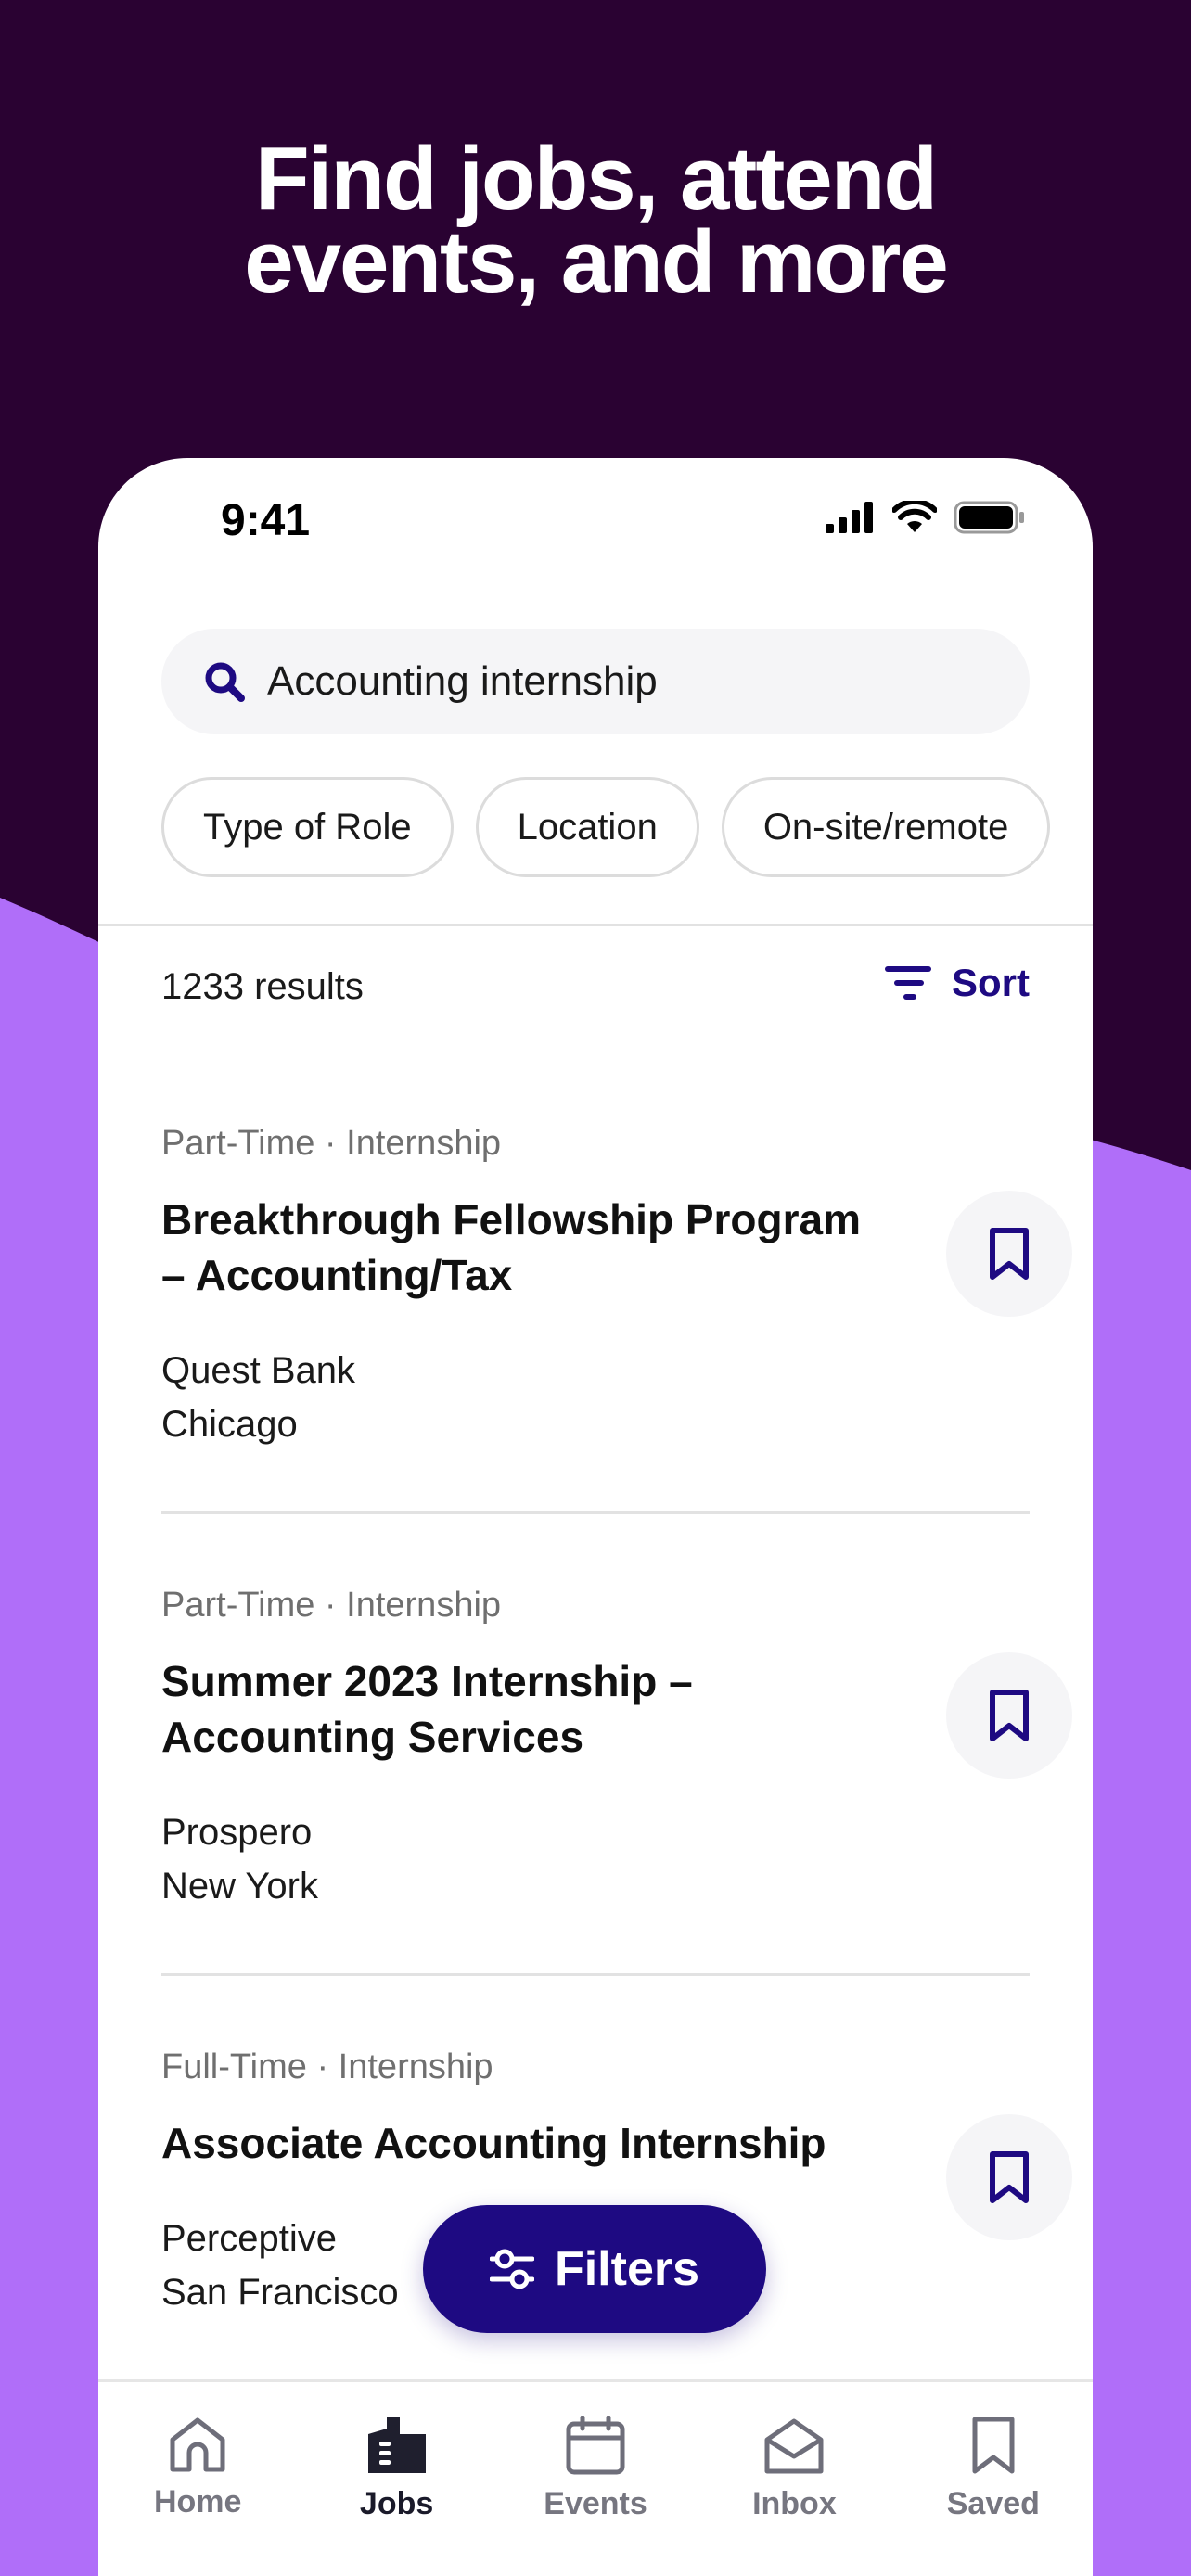 The width and height of the screenshot is (1191, 2576). Describe the element at coordinates (197, 2501) in the screenshot. I see `tab-label: Home` at that location.